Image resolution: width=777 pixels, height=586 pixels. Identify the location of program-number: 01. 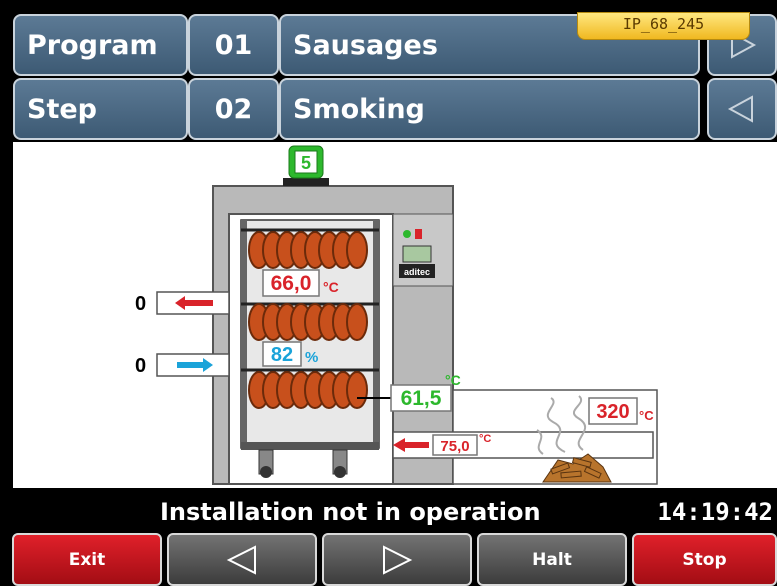
(233, 45).